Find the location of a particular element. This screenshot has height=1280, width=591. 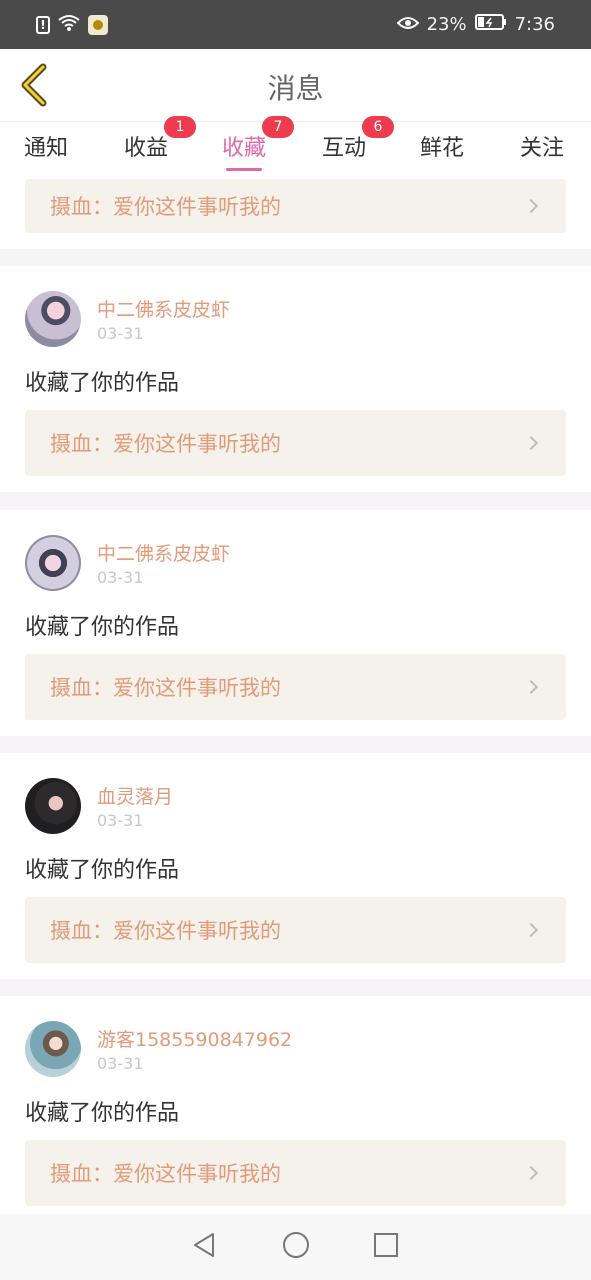

tab-interactions: 互动 6 is located at coordinates (358, 139).